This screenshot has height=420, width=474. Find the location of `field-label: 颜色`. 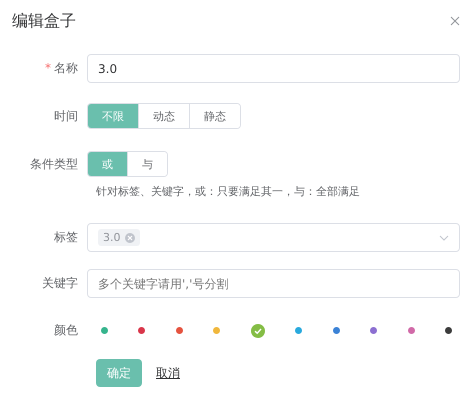

field-label: 颜色 is located at coordinates (66, 330).